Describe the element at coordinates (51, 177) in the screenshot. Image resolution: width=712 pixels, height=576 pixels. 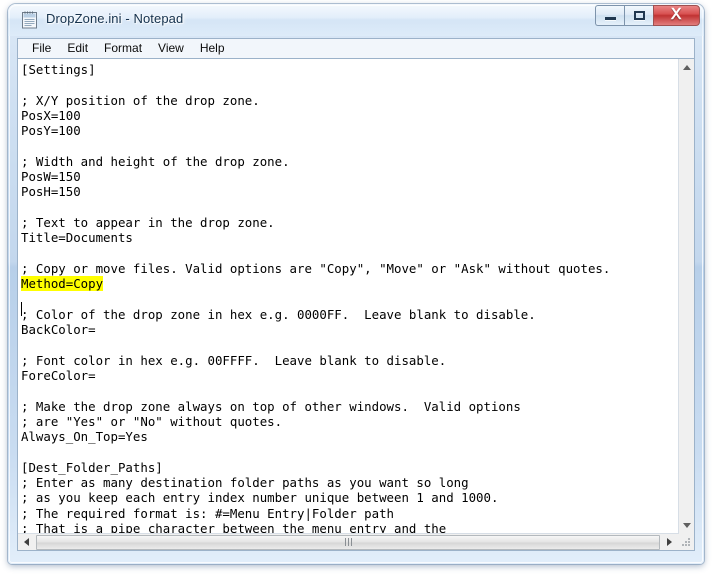
I see `editor-line: PosW=150` at that location.